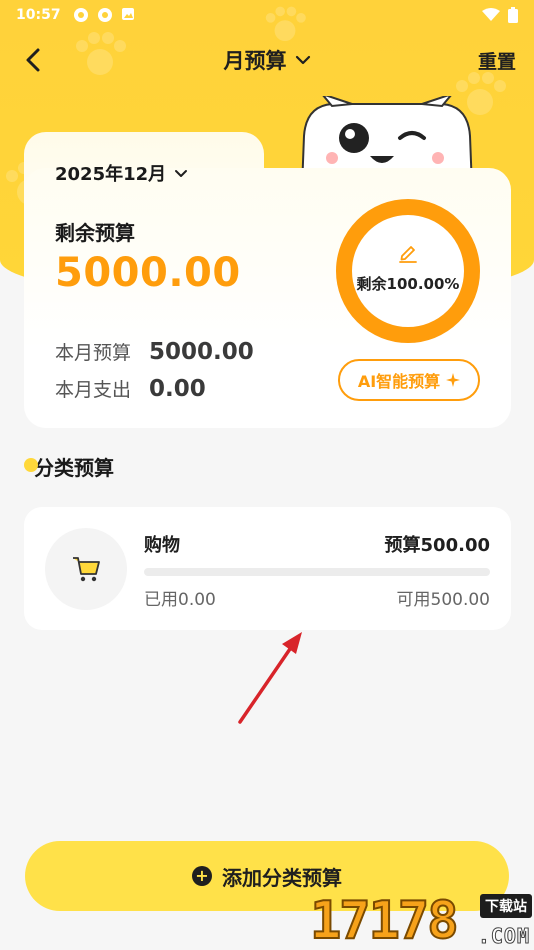  I want to click on category-budget: 预算500.00, so click(437, 545).